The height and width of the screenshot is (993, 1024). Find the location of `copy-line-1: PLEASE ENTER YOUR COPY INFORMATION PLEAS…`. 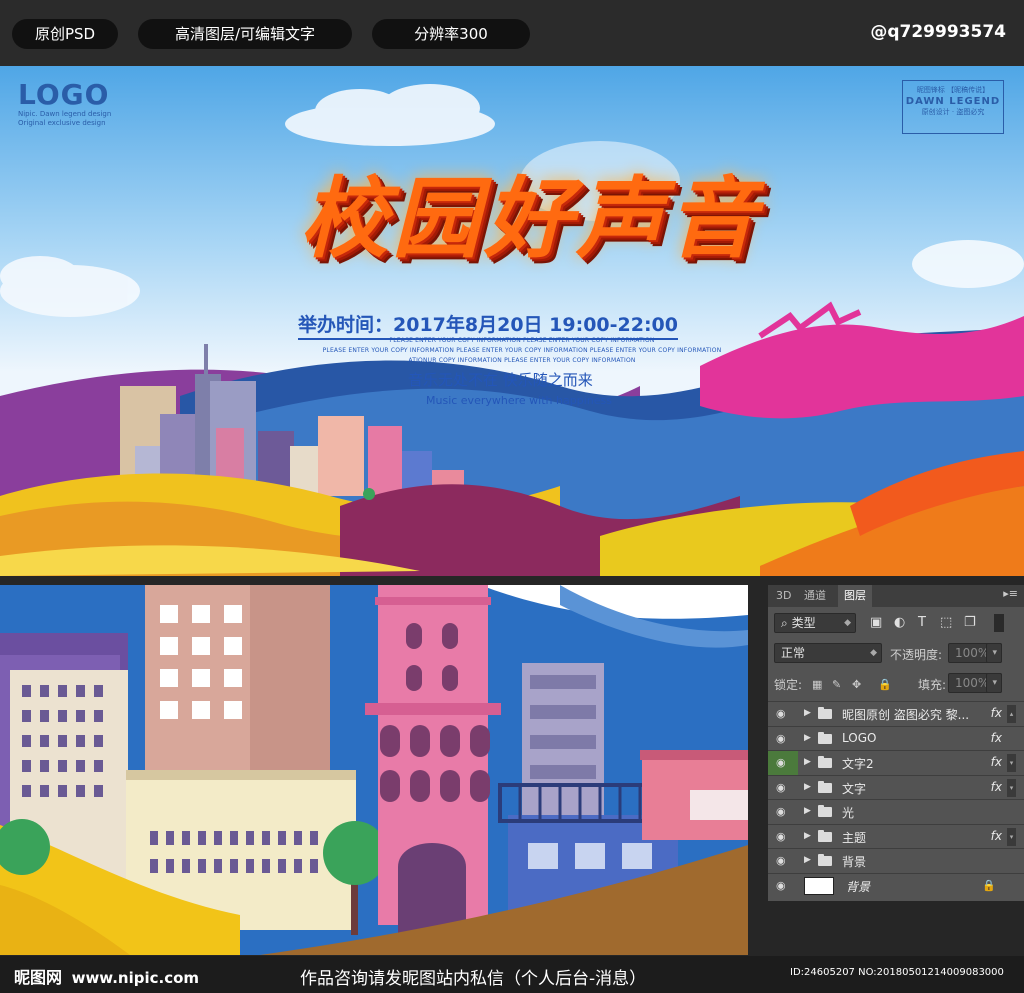

copy-line-1: PLEASE ENTER YOUR COPY INFORMATION PLEAS… is located at coordinates (522, 340).